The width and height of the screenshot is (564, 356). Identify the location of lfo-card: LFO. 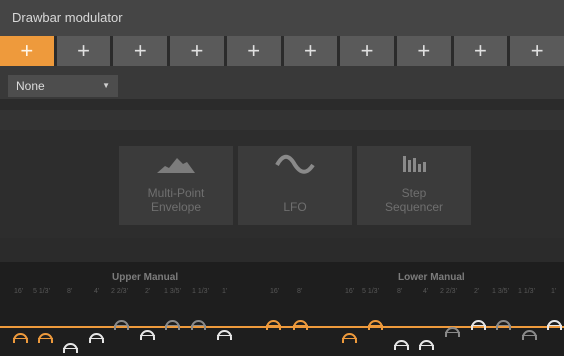
(295, 185).